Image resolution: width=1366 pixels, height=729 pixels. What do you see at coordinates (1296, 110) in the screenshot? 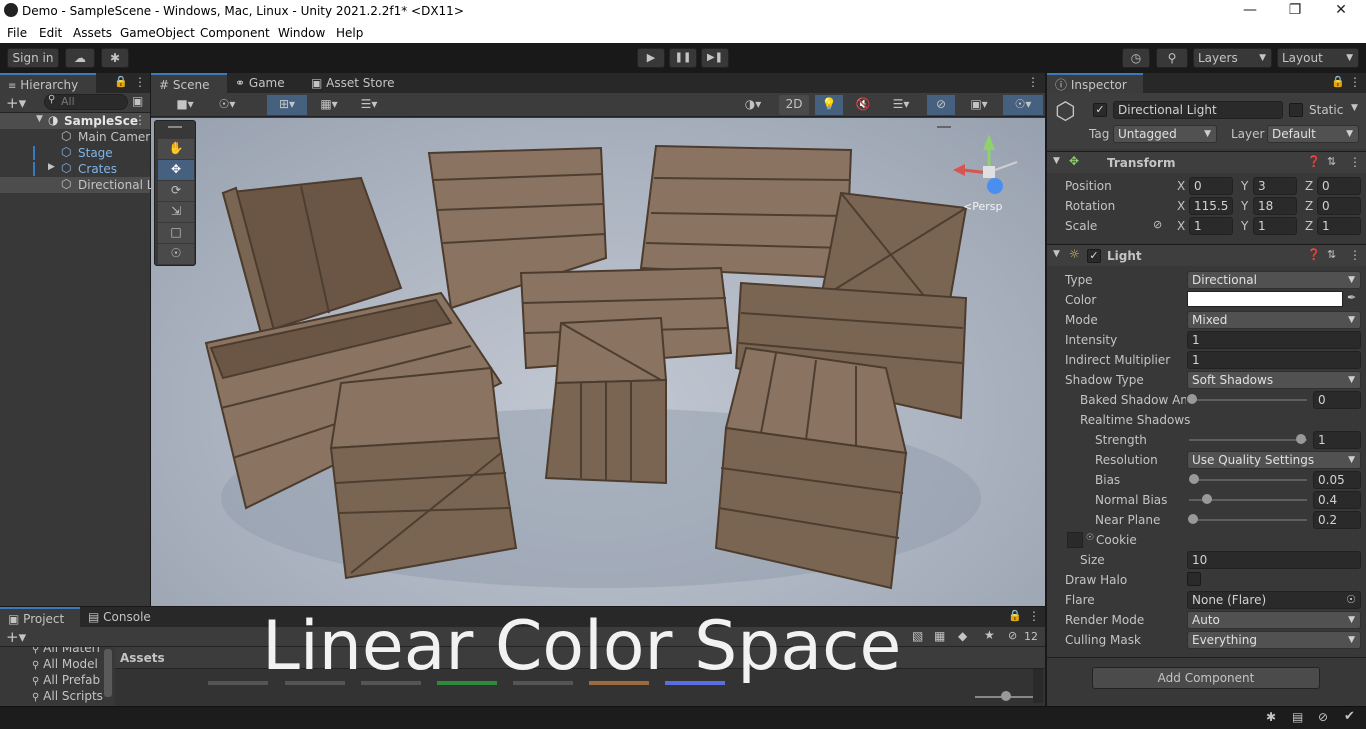
I see `static-checkbox` at bounding box center [1296, 110].